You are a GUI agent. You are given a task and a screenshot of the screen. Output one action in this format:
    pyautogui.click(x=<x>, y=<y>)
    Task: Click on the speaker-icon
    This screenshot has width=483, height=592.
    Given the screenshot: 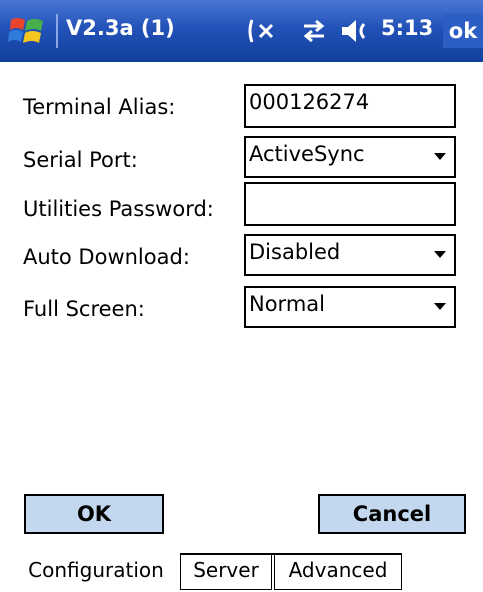 What is the action you would take?
    pyautogui.click(x=358, y=31)
    